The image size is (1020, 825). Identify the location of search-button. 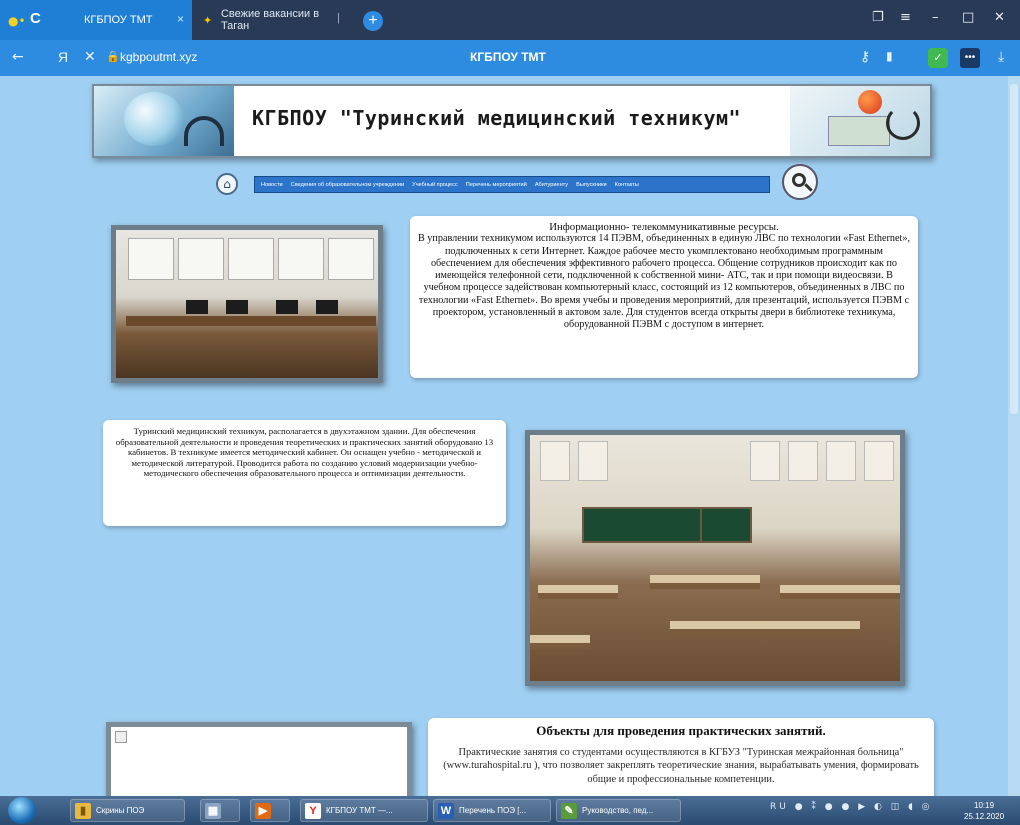
(800, 182).